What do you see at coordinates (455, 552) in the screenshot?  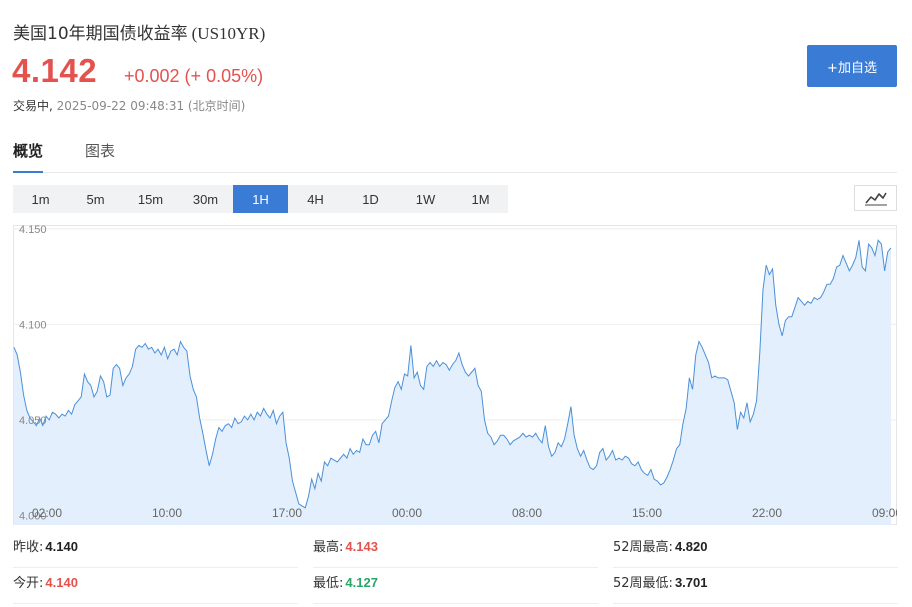 I see `stat-high: 最高: 4.143` at bounding box center [455, 552].